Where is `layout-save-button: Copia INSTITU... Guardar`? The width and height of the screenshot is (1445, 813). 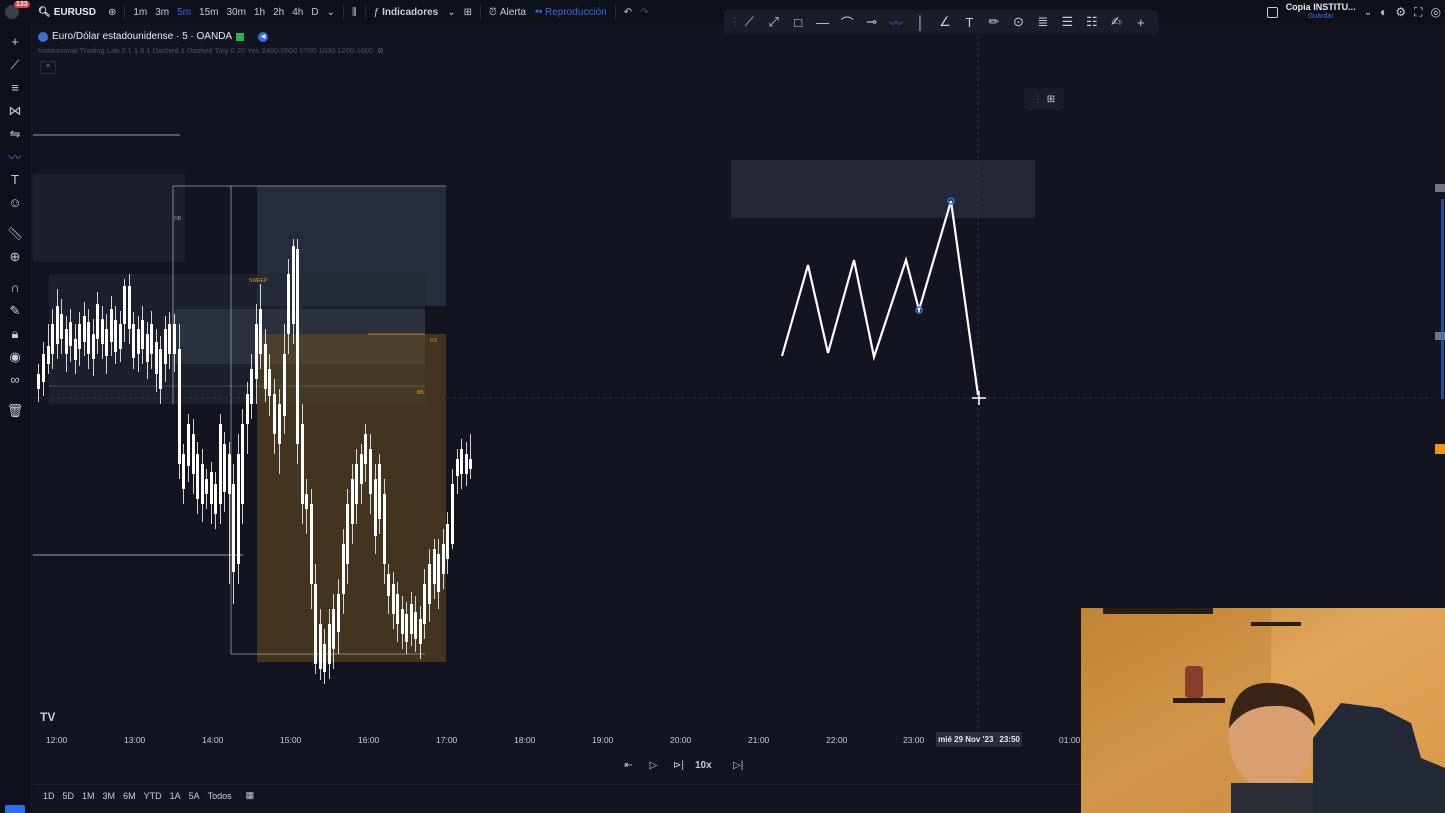
layout-save-button: Copia INSTITU... Guardar is located at coordinates (1321, 12).